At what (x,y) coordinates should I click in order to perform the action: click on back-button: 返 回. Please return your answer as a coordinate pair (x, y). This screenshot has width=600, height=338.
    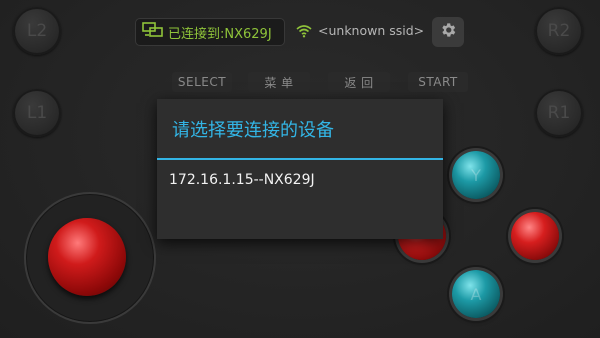
    Looking at the image, I should click on (359, 82).